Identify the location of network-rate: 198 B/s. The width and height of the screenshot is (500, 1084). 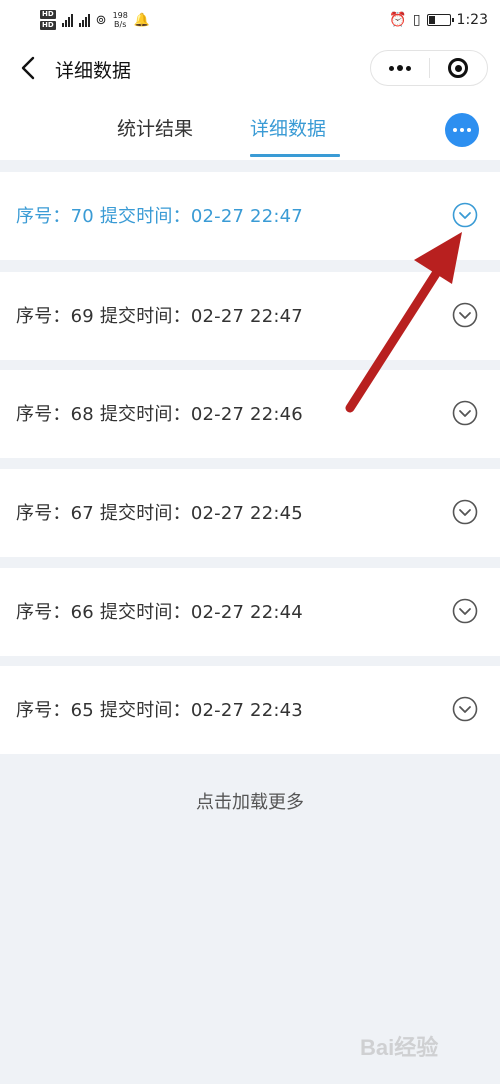
(120, 20).